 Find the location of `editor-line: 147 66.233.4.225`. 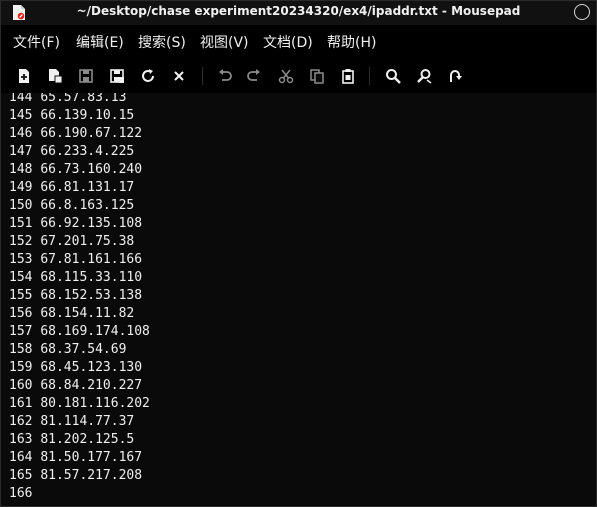

editor-line: 147 66.233.4.225 is located at coordinates (79, 152).